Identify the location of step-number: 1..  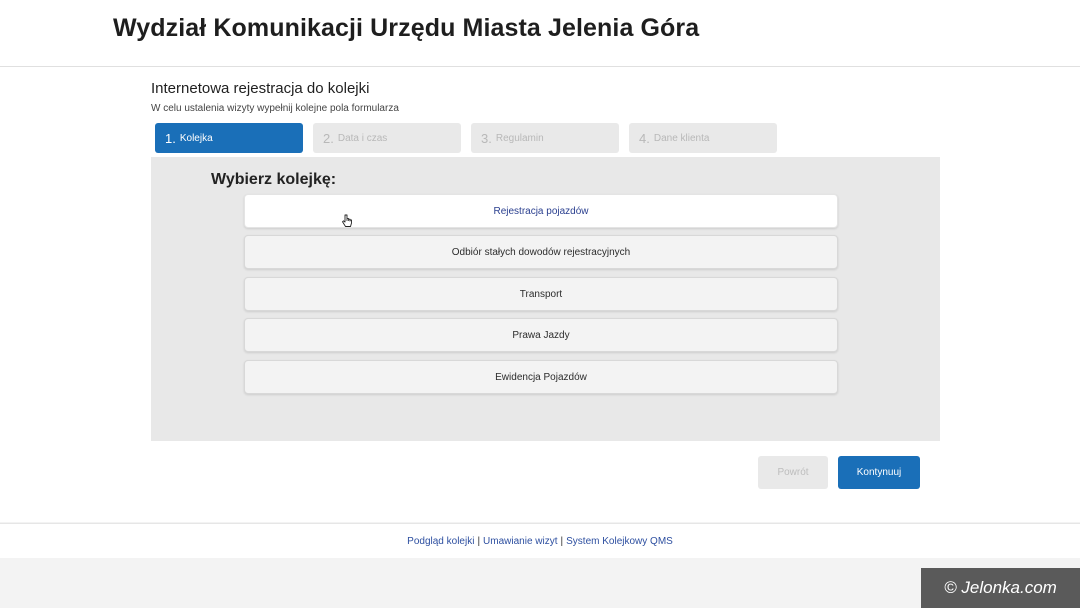
(170, 138).